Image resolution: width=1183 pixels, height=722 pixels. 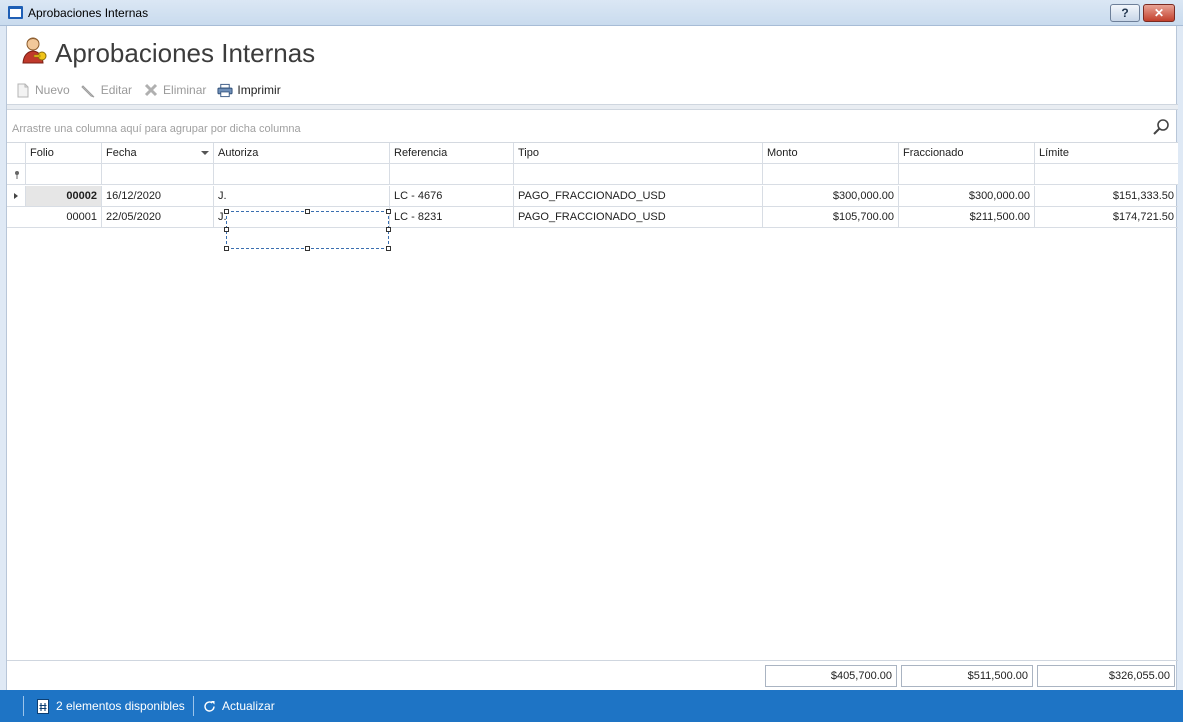 I want to click on pencil-icon, so click(x=89, y=90).